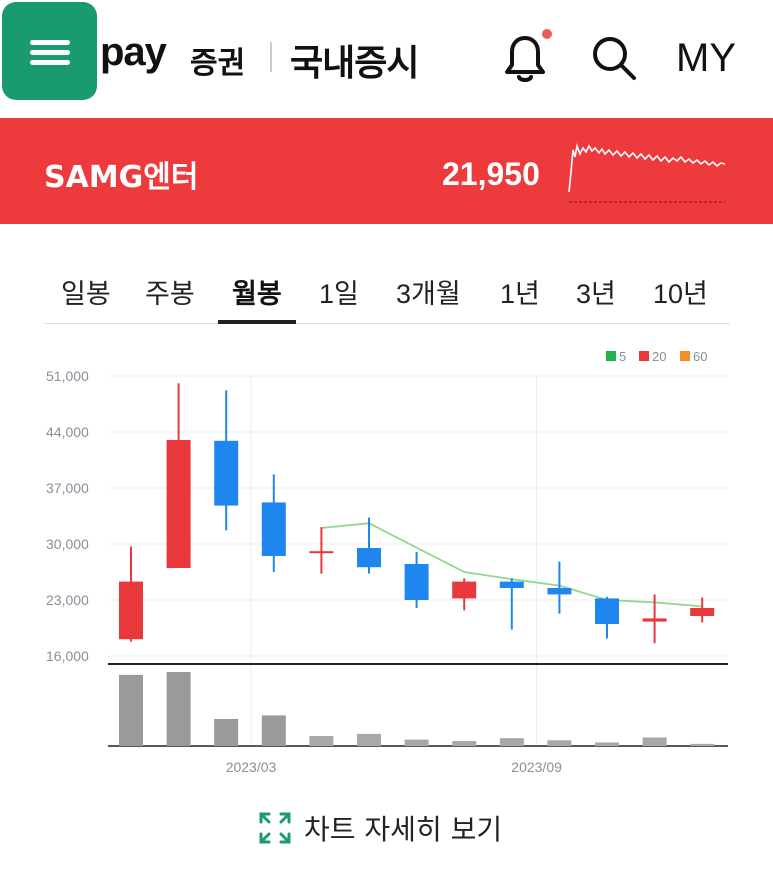  Describe the element at coordinates (622, 356) in the screenshot. I see `legend-label: 5` at that location.